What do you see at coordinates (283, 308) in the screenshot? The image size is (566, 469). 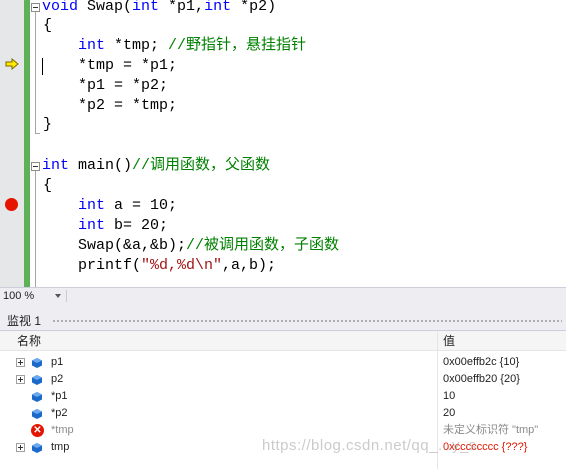 I see `panel-splitter` at bounding box center [283, 308].